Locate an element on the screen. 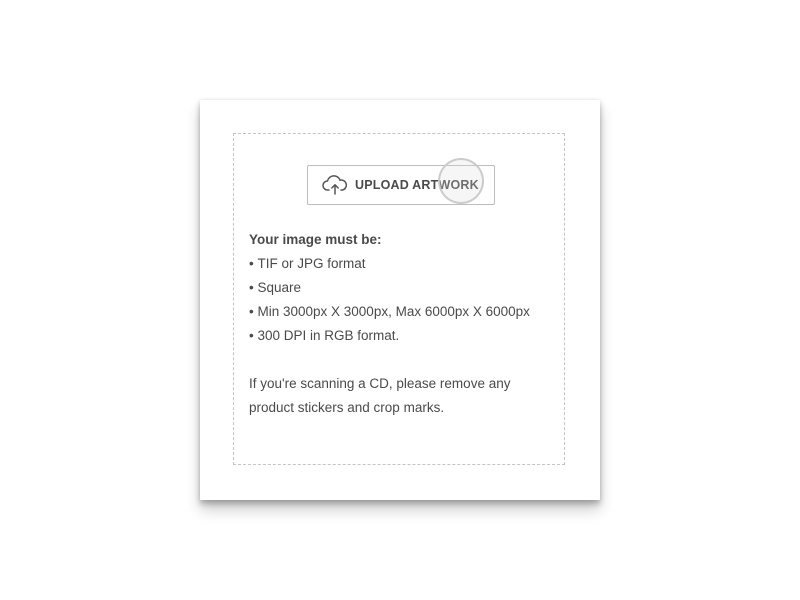 This screenshot has height=600, width=800. requirement-dimensions: Min 3000px X 3000px, Max 6000px X 6000px is located at coordinates (404, 312).